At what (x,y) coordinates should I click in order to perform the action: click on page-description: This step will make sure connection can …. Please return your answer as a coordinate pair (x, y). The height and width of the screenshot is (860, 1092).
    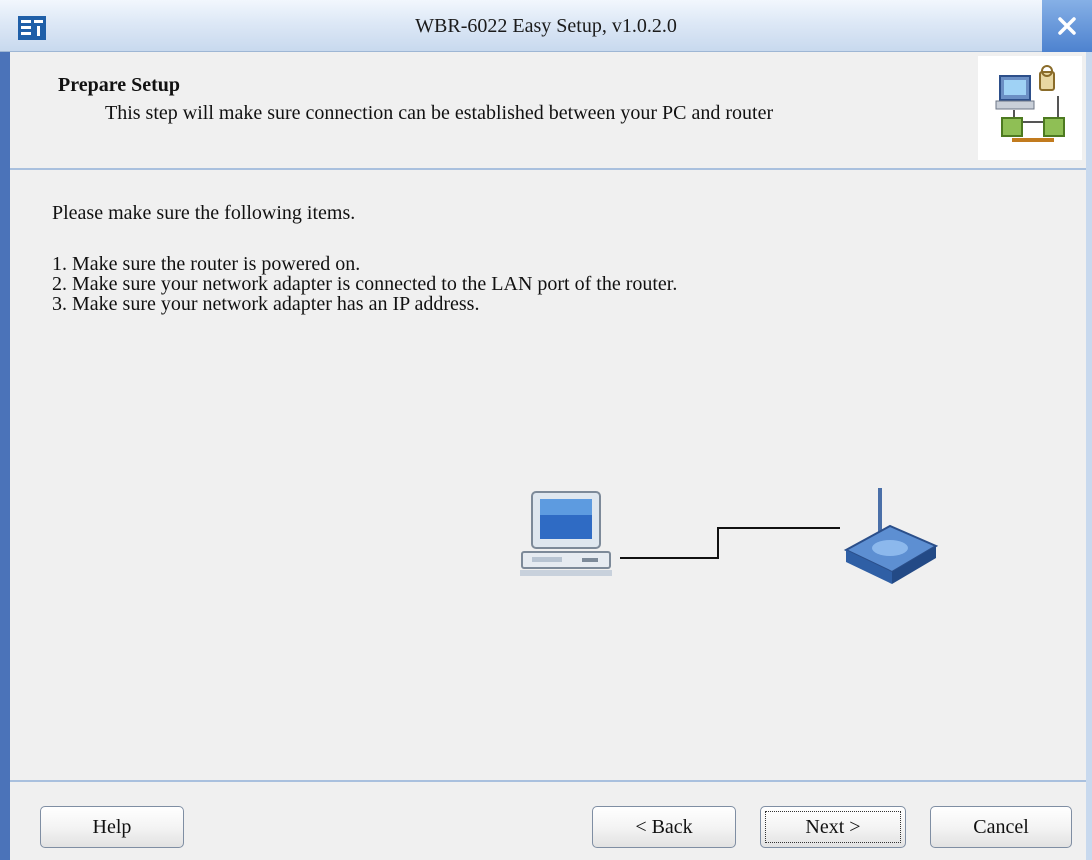
    Looking at the image, I should click on (439, 113).